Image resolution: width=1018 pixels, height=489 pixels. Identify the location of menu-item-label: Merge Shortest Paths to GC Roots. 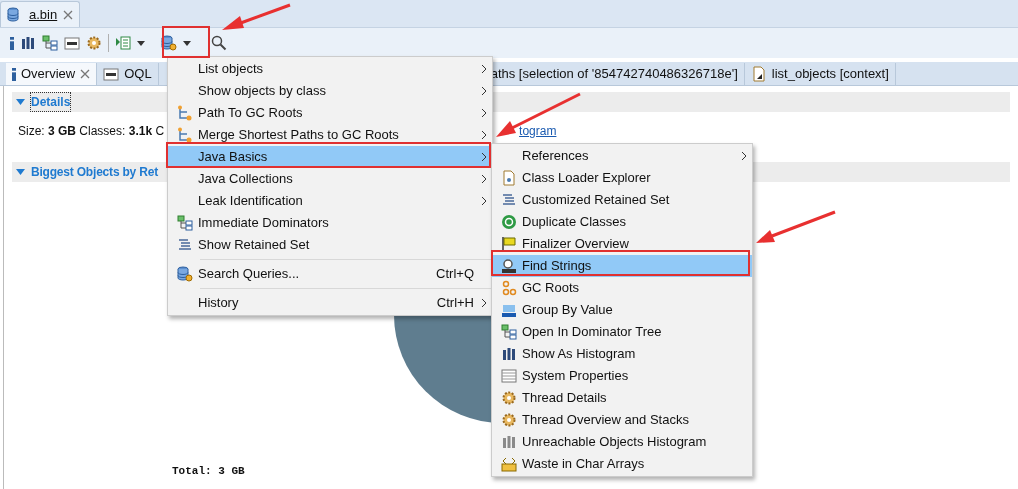
(298, 135).